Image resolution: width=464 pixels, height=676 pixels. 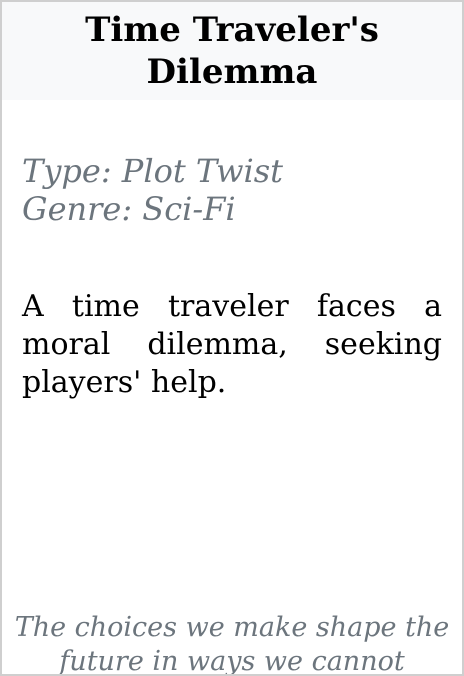 I want to click on card-meta: Type: Plot Twist Genre: Sci-Fi, so click(x=152, y=190).